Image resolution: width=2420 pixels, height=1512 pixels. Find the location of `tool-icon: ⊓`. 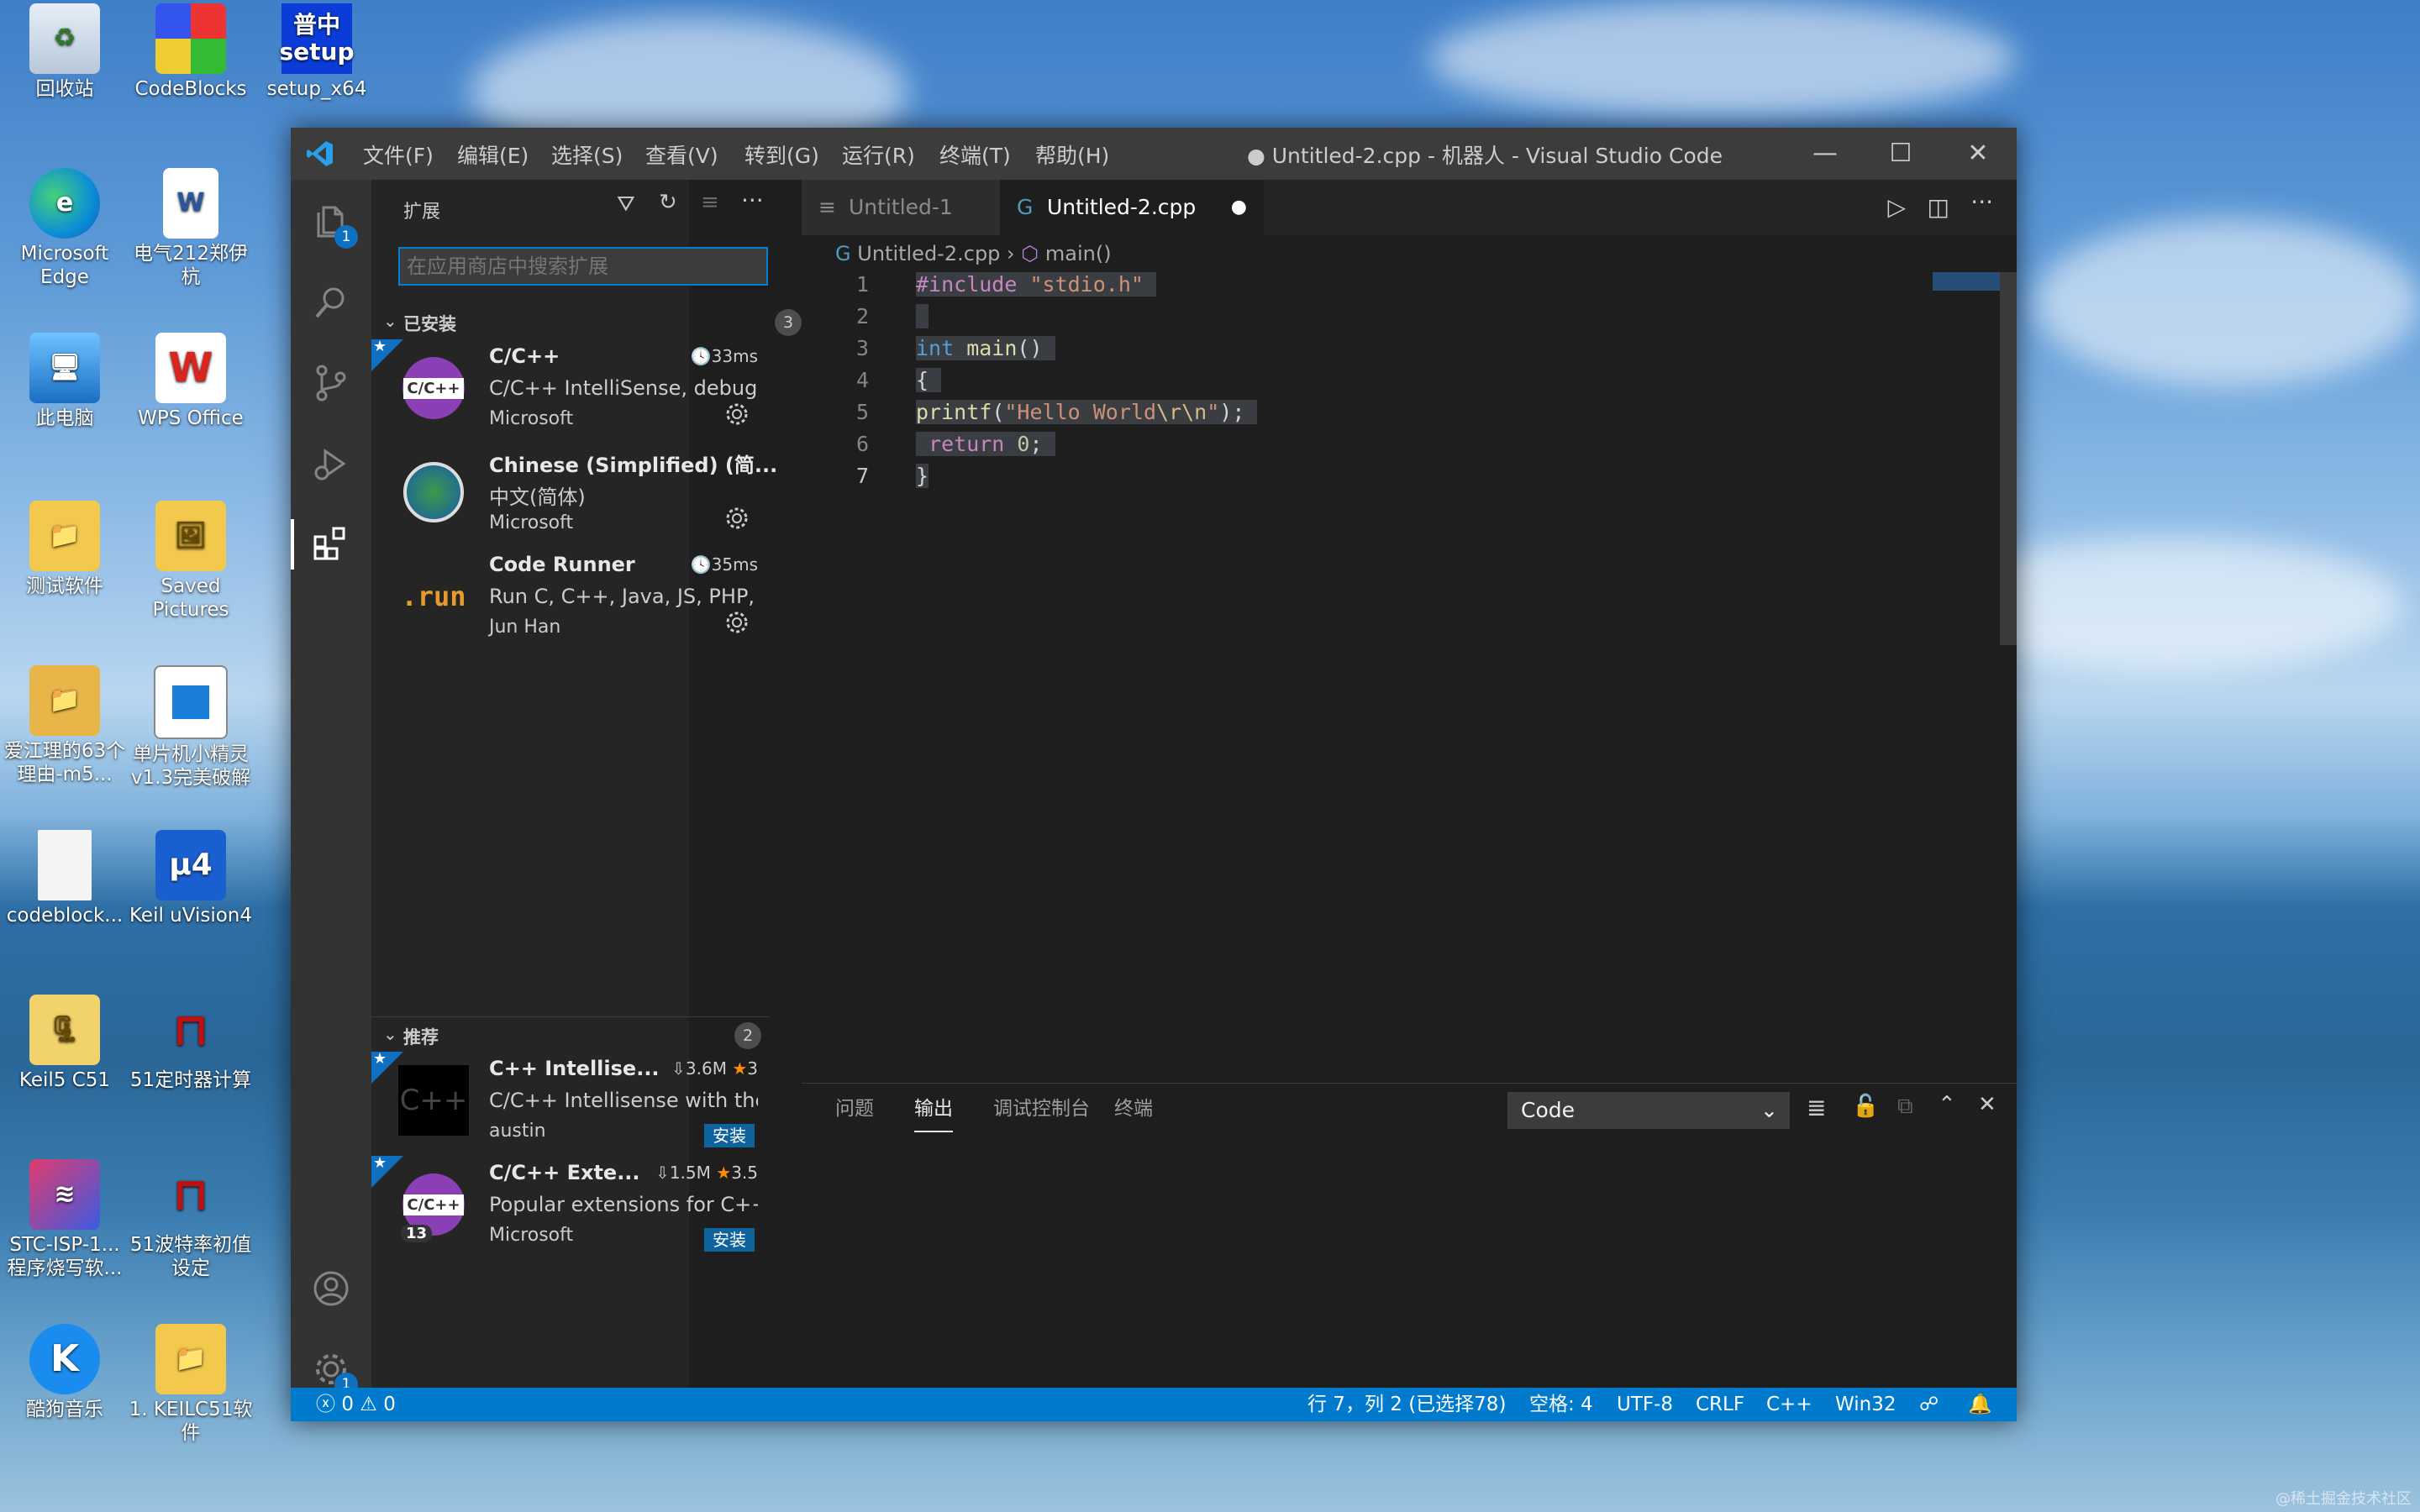

tool-icon: ⊓ is located at coordinates (191, 1029).